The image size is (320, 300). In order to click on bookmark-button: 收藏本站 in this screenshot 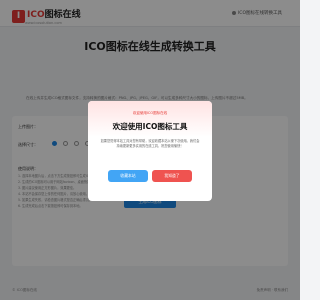, I will do `click(128, 176)`.